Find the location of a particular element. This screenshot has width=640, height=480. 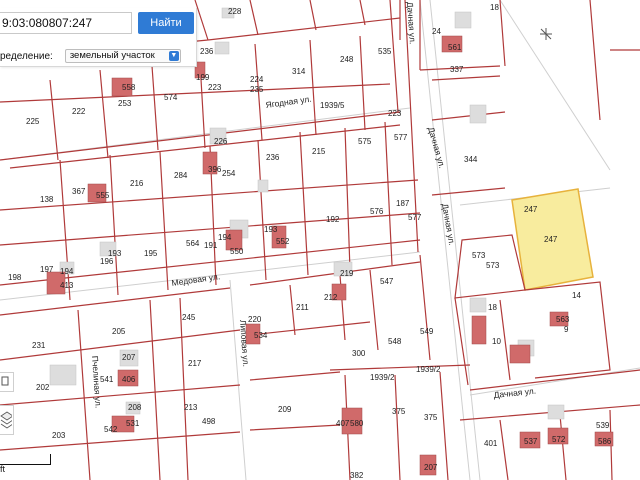

parcel-label: 558 is located at coordinates (129, 87).